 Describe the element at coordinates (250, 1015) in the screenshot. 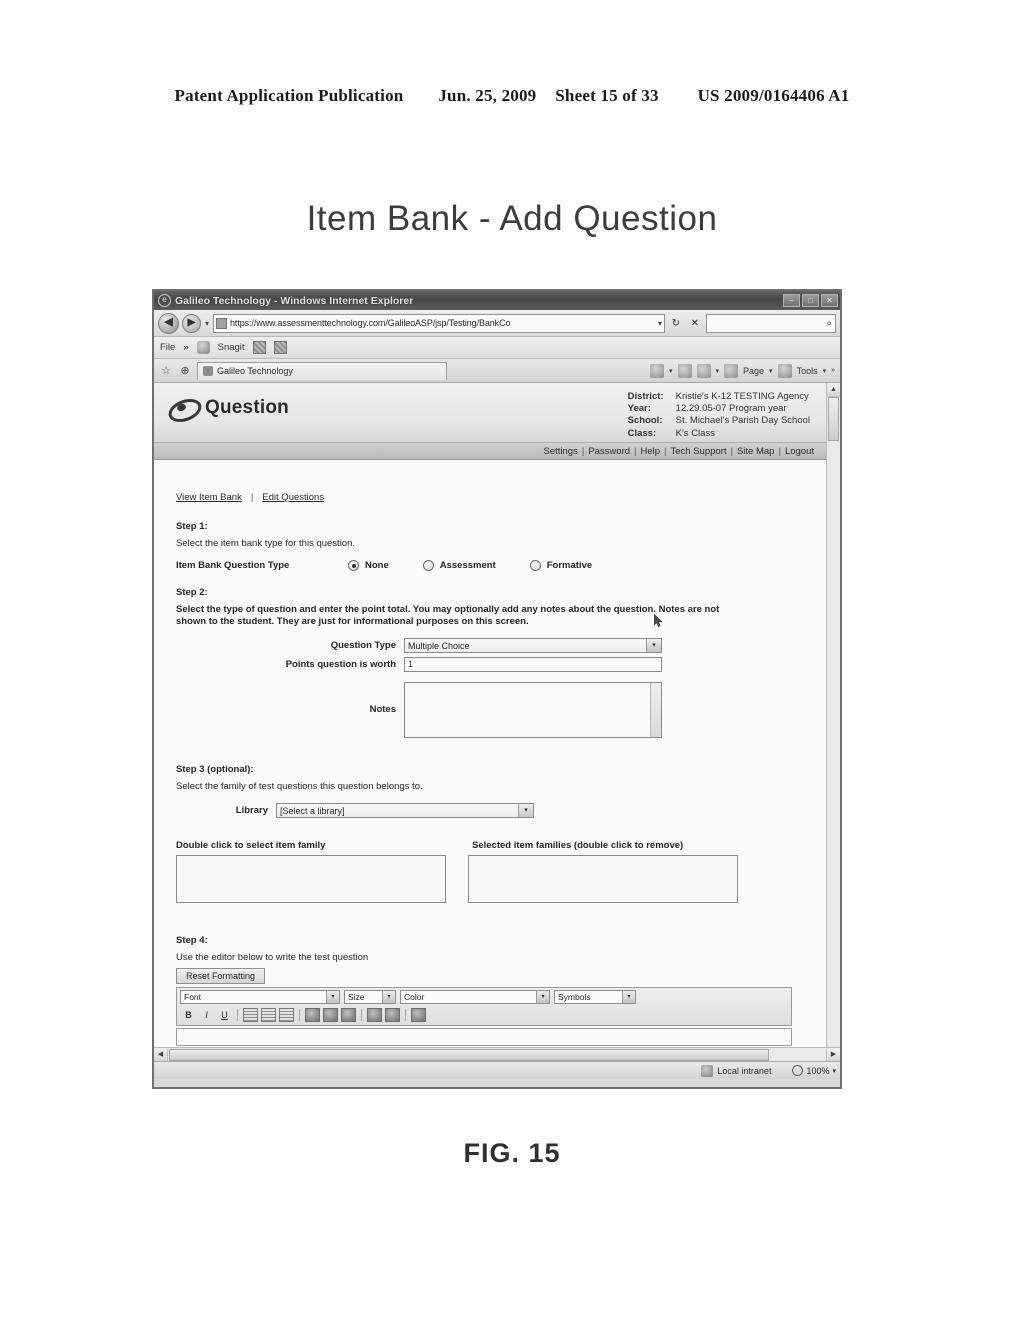

I see `align-left-button` at that location.